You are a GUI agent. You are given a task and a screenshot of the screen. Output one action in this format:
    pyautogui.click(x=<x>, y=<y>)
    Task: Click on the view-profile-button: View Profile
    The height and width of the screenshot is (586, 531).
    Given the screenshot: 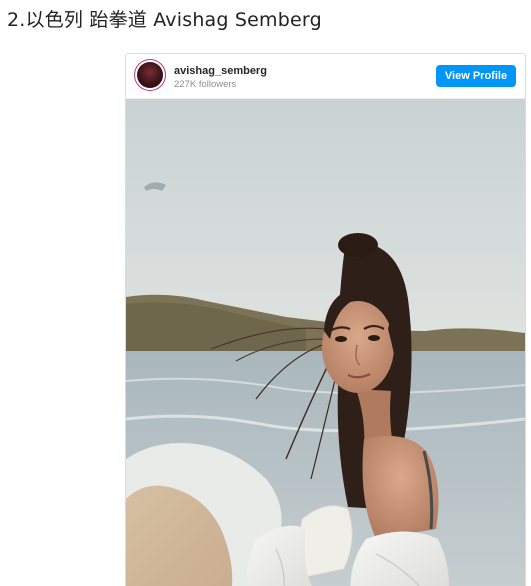 What is the action you would take?
    pyautogui.click(x=476, y=76)
    